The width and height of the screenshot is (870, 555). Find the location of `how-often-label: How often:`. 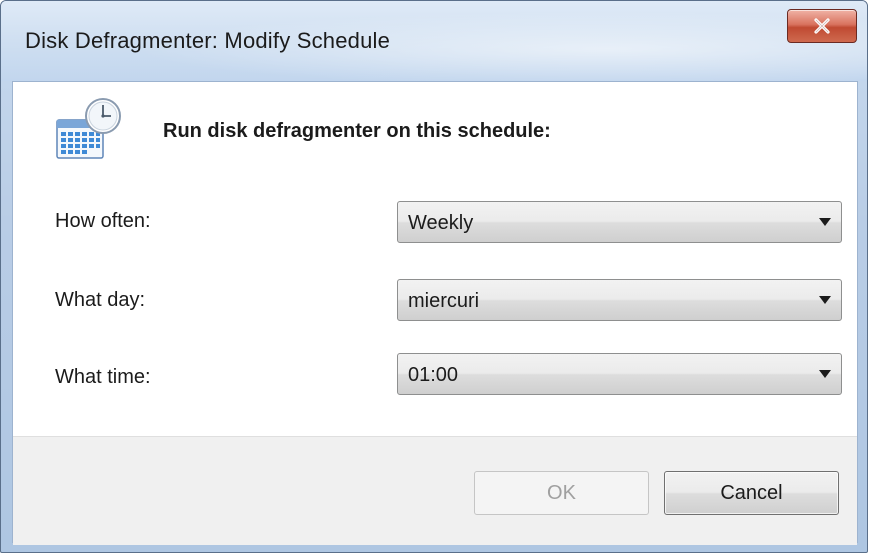

how-often-label: How often: is located at coordinates (103, 221).